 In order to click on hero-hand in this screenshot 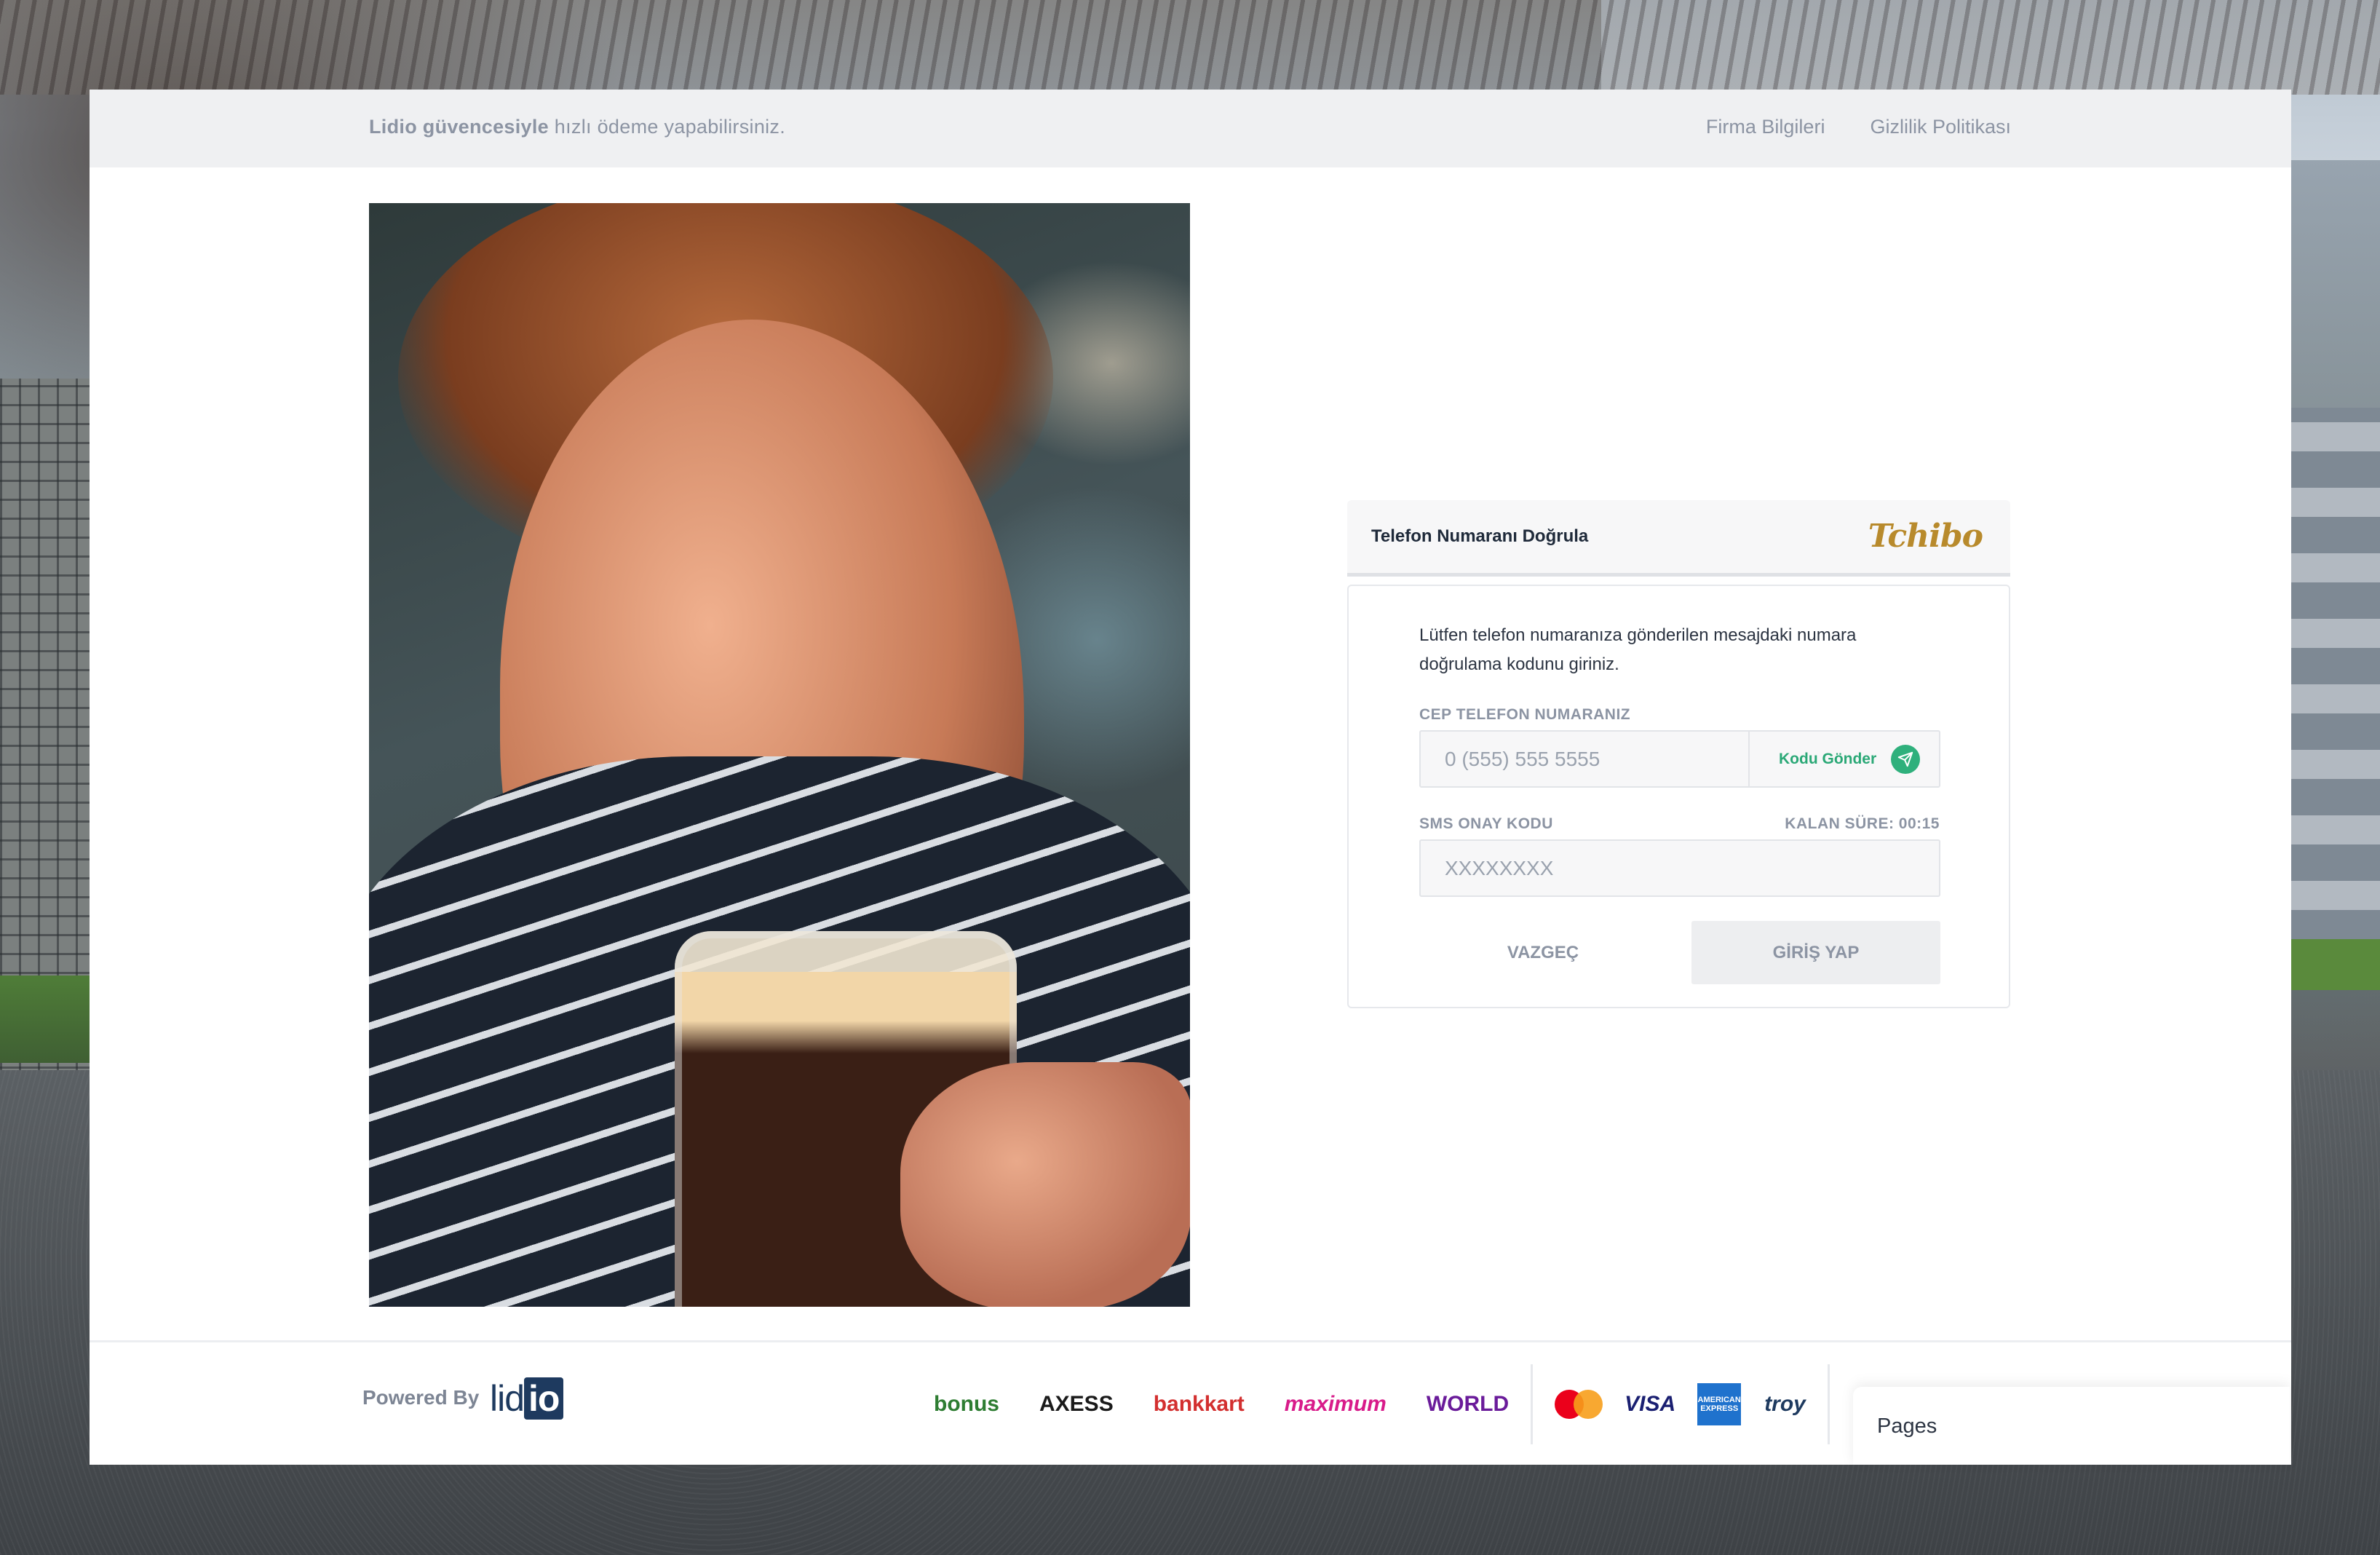, I will do `click(1045, 1184)`.